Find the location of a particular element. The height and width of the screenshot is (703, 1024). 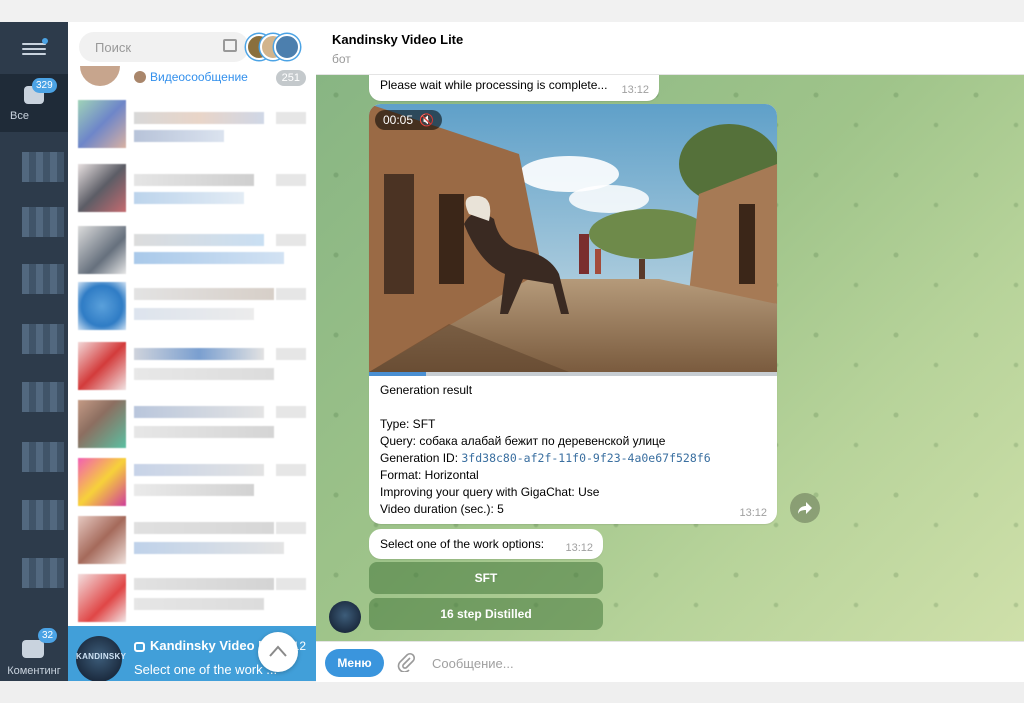

video-time-badge: 00:05 🔇 is located at coordinates (408, 120).